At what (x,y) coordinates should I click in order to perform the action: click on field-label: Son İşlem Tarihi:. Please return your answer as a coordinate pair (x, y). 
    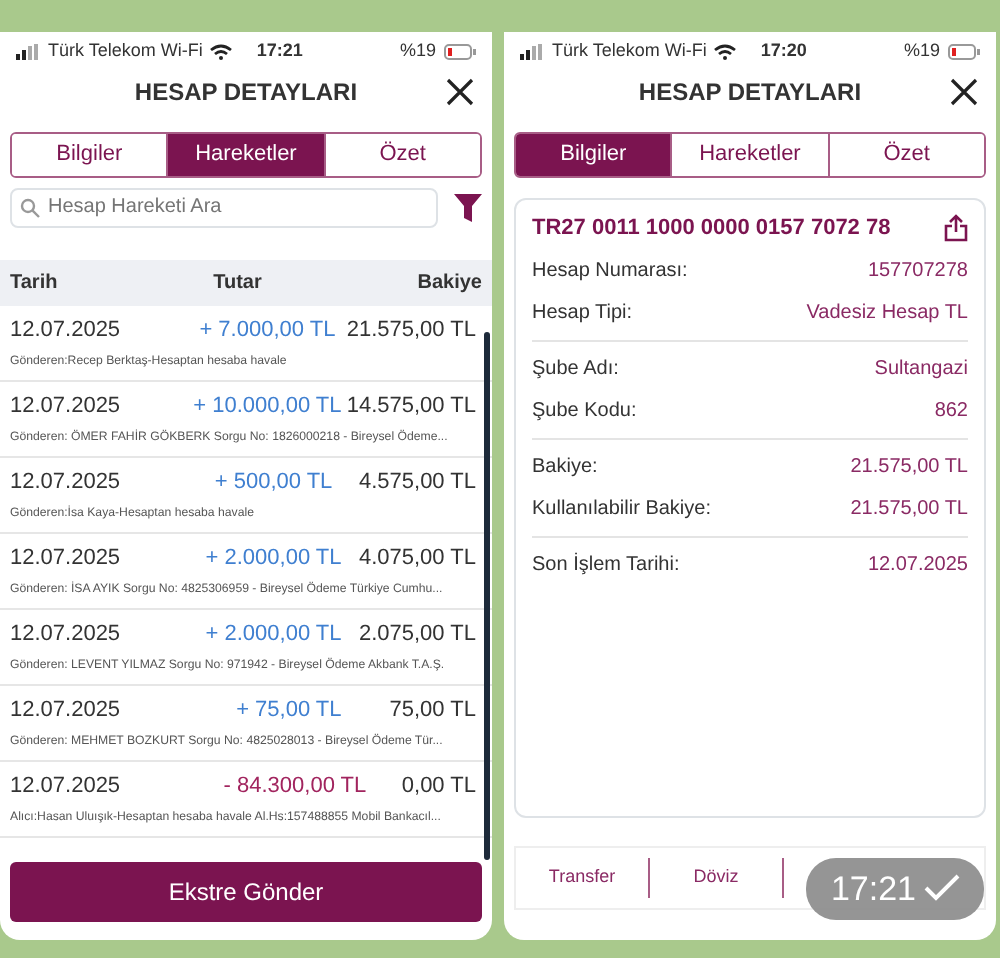
    Looking at the image, I should click on (606, 565).